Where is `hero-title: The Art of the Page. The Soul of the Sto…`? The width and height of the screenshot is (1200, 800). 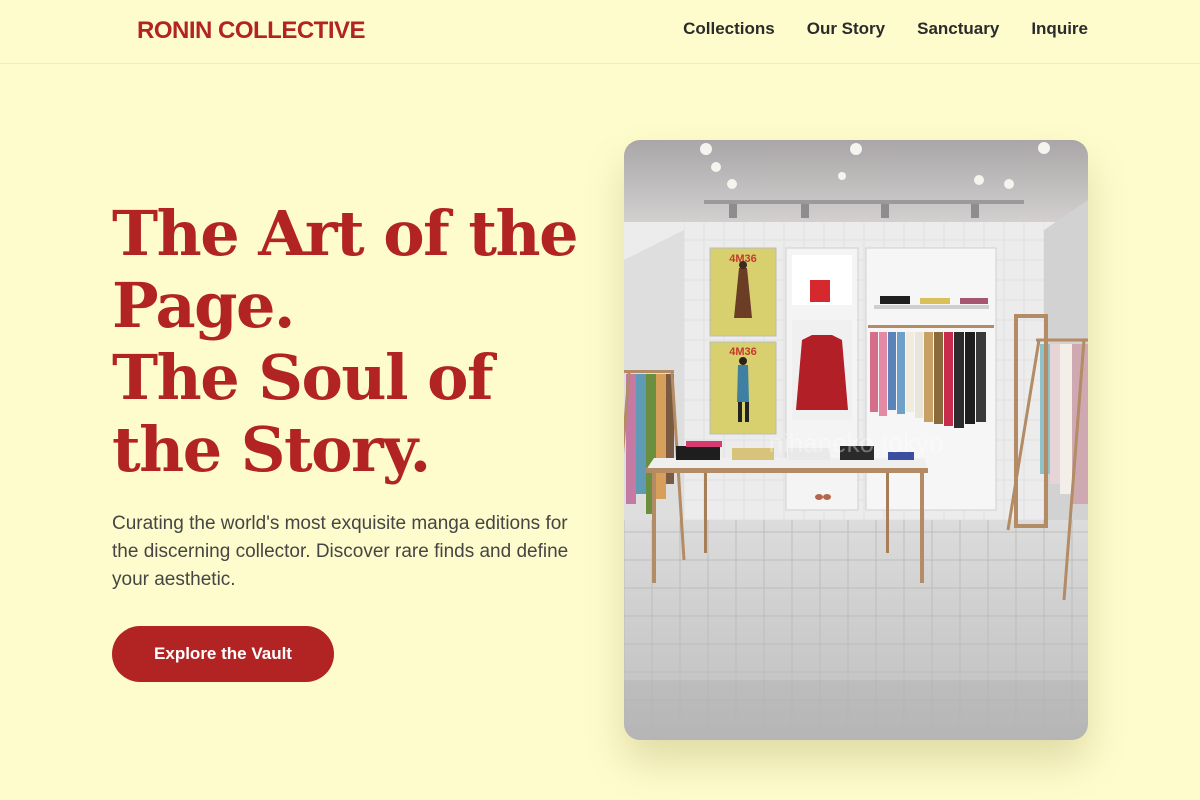 hero-title: The Art of the Page. The Soul of the Sto… is located at coordinates (352, 342).